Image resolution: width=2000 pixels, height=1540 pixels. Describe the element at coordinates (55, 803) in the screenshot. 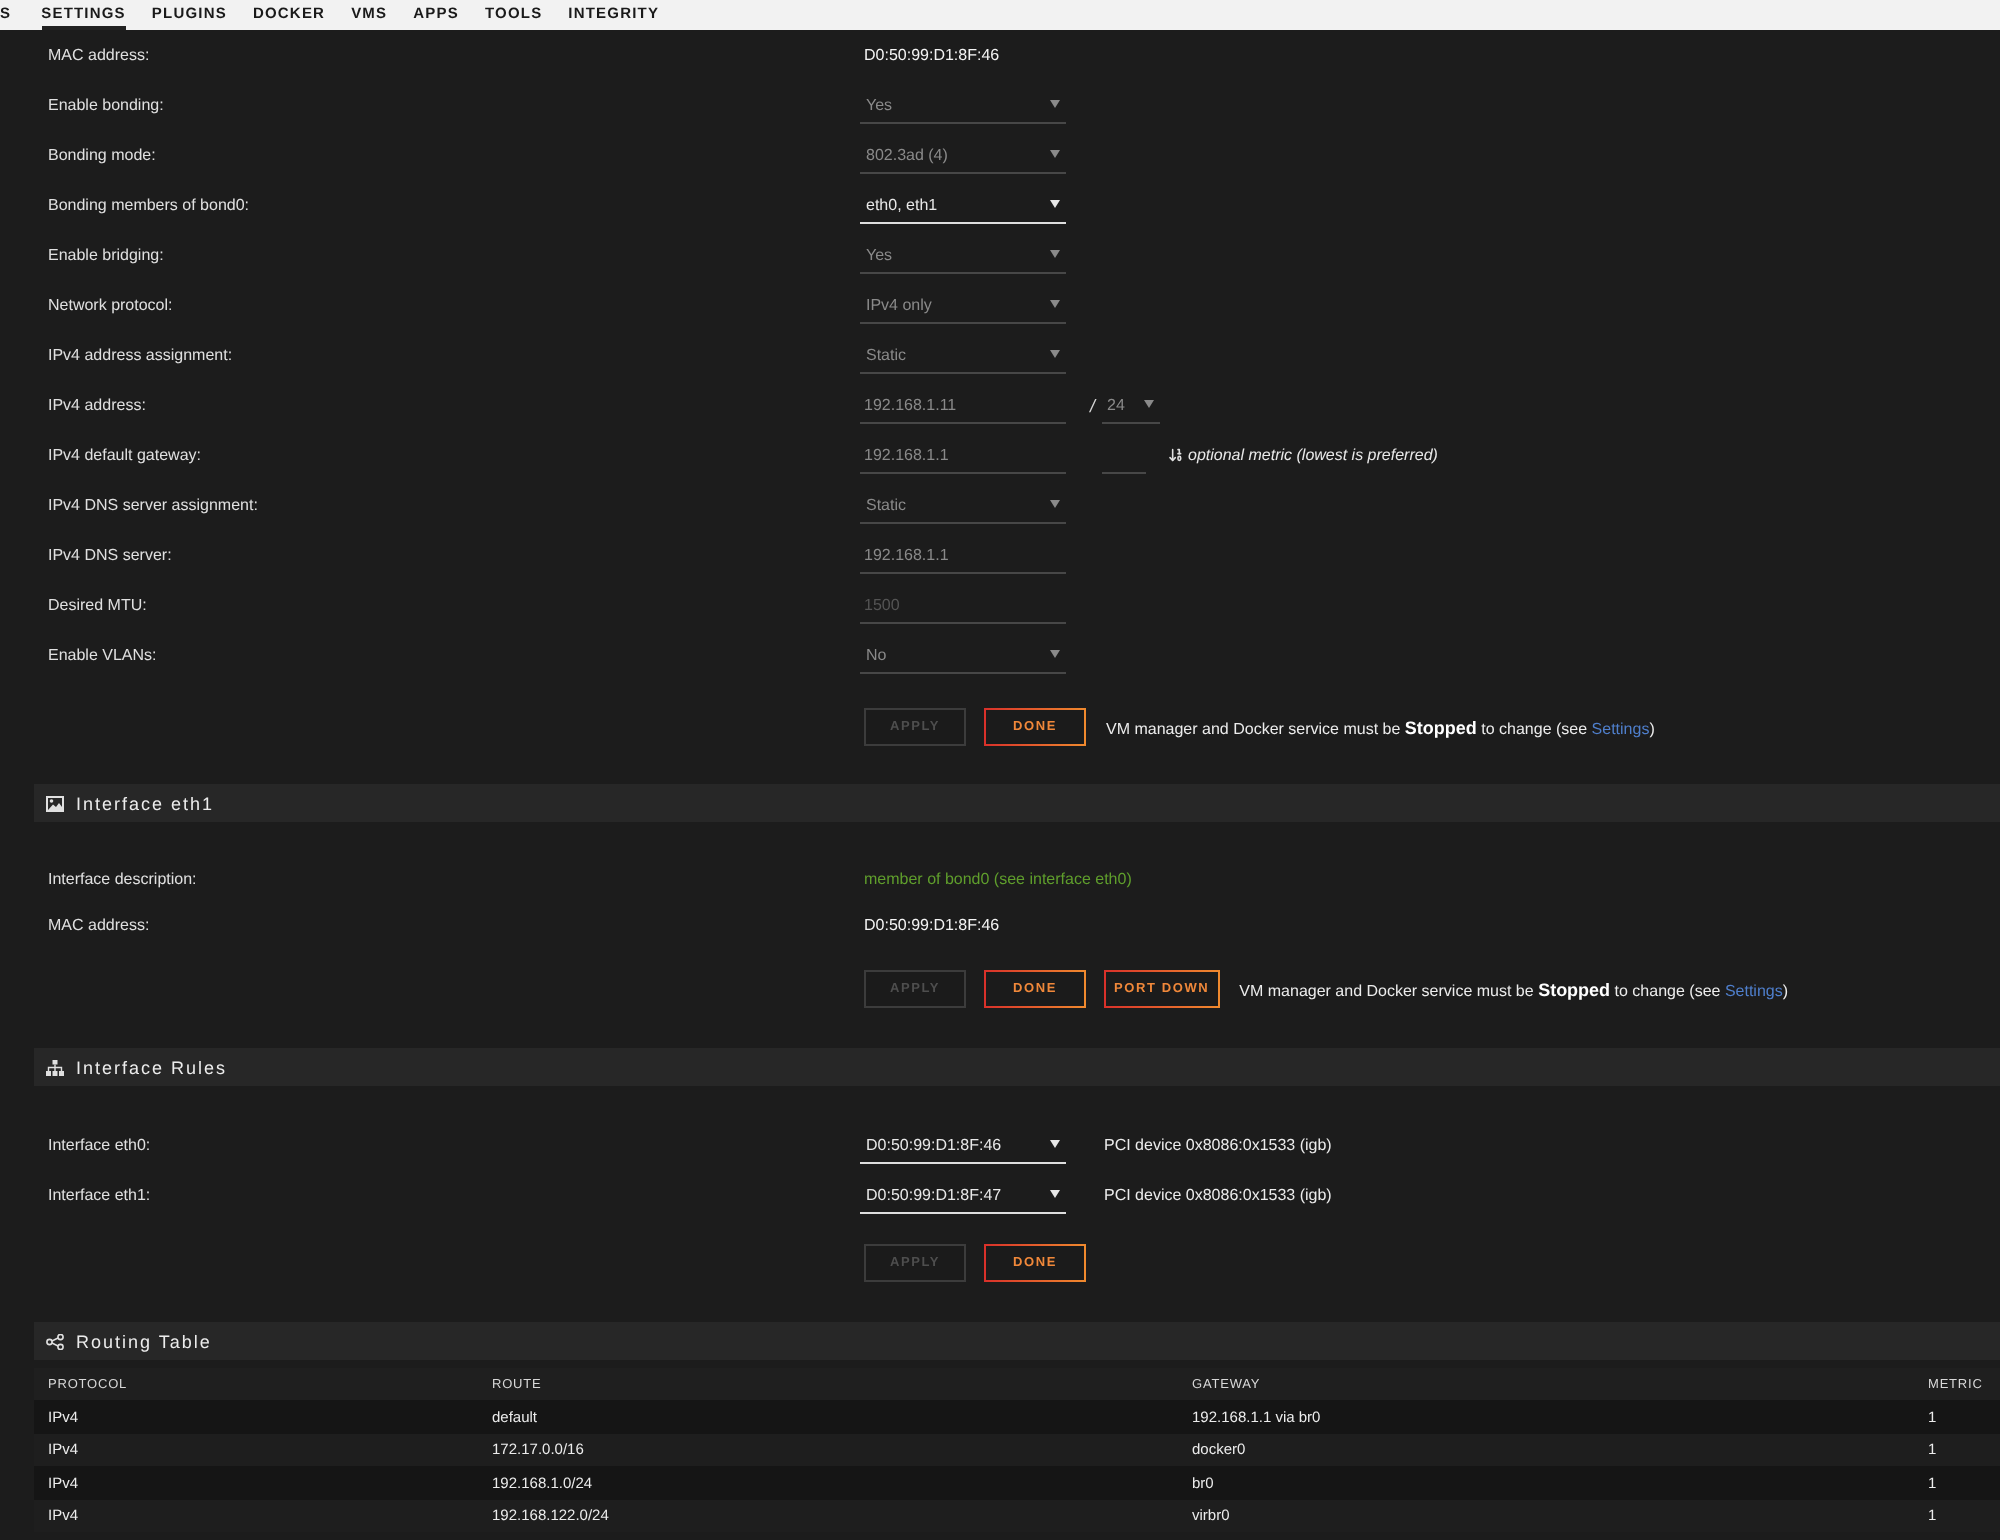

I see `image-icon` at that location.